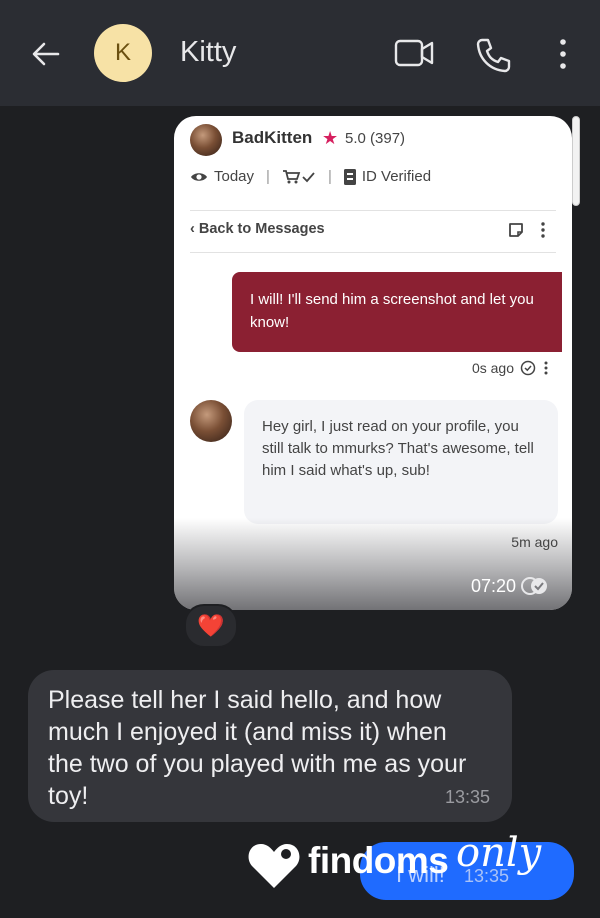  What do you see at coordinates (274, 866) in the screenshot?
I see `heart-logo-icon` at bounding box center [274, 866].